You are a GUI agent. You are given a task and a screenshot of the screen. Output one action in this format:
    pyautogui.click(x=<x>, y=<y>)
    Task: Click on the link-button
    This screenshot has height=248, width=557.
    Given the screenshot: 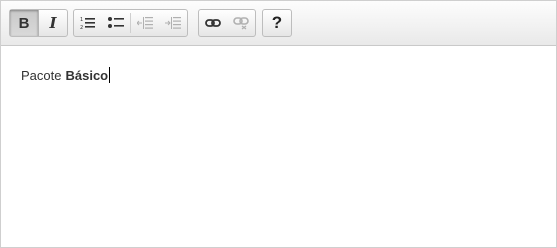 What is the action you would take?
    pyautogui.click(x=213, y=23)
    